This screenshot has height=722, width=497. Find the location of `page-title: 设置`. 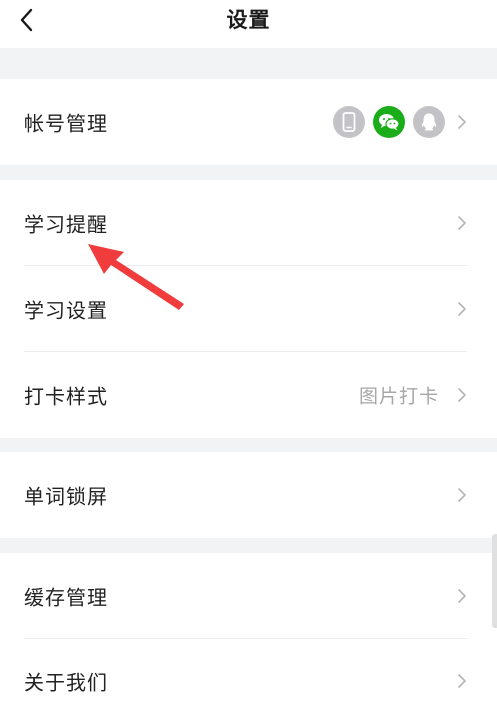

page-title: 设置 is located at coordinates (248, 20).